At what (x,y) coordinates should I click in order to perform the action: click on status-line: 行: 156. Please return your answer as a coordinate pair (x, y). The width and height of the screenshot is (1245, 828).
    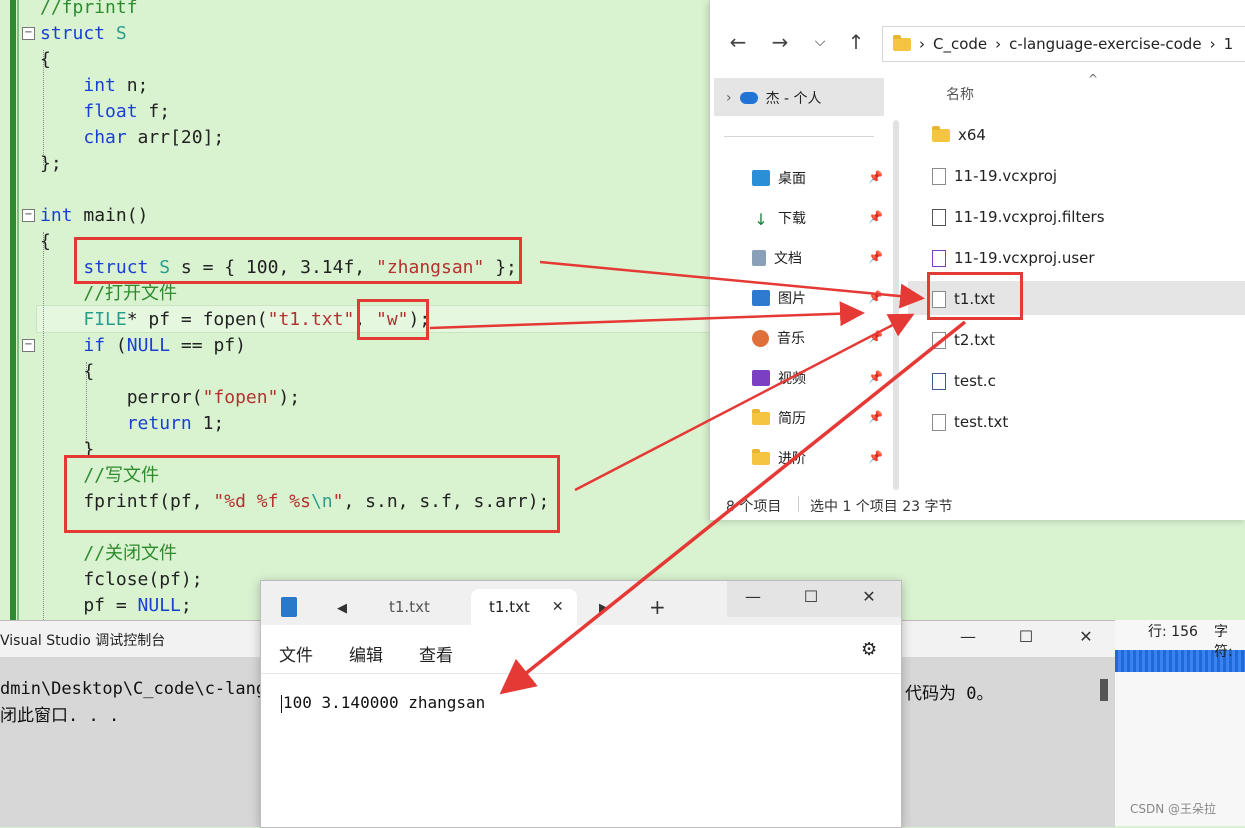
    Looking at the image, I should click on (1173, 632).